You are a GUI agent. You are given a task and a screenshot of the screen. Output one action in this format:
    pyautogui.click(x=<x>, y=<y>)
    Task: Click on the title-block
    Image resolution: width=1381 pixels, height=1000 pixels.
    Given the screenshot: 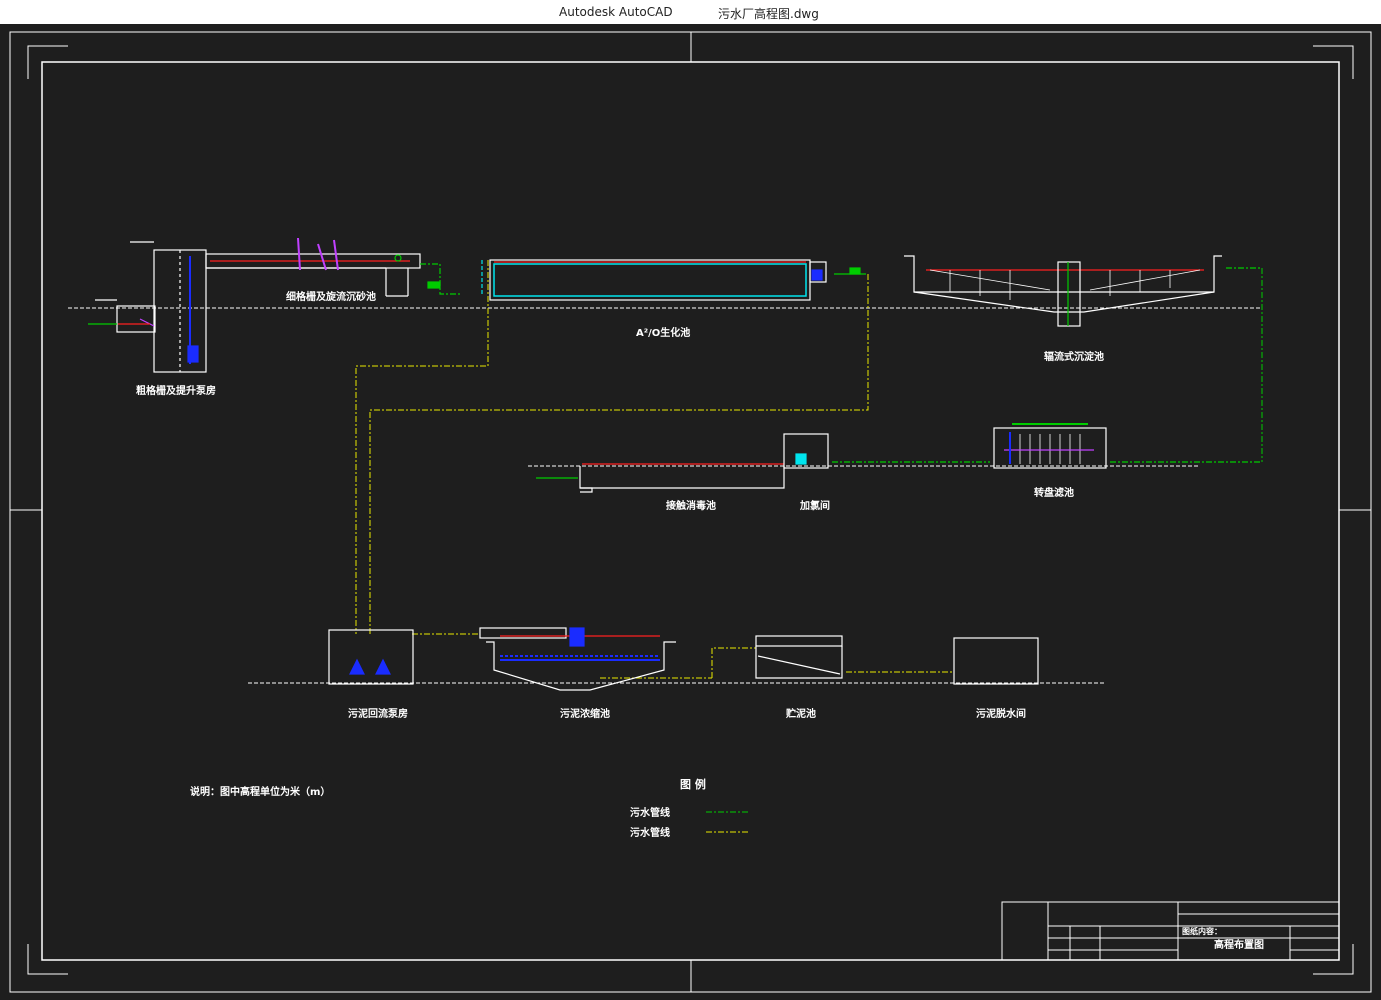 What is the action you would take?
    pyautogui.click(x=1170, y=931)
    